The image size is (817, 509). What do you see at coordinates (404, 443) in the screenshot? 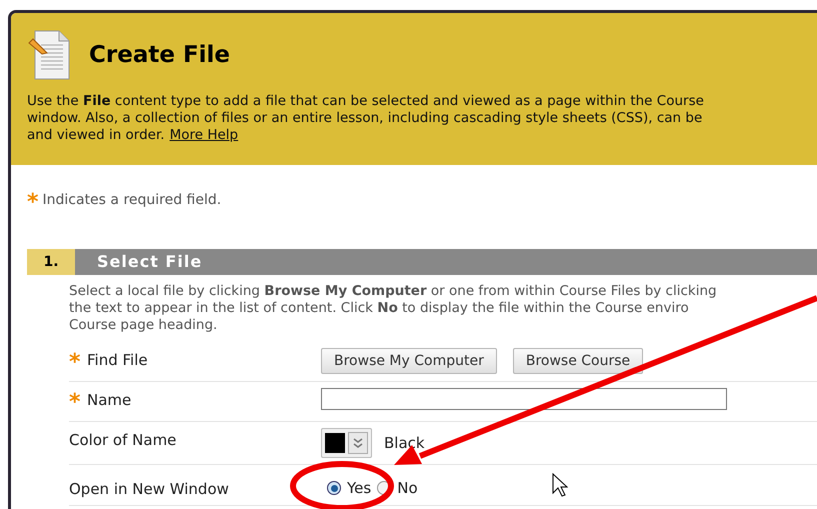
I see `color-value: Black` at bounding box center [404, 443].